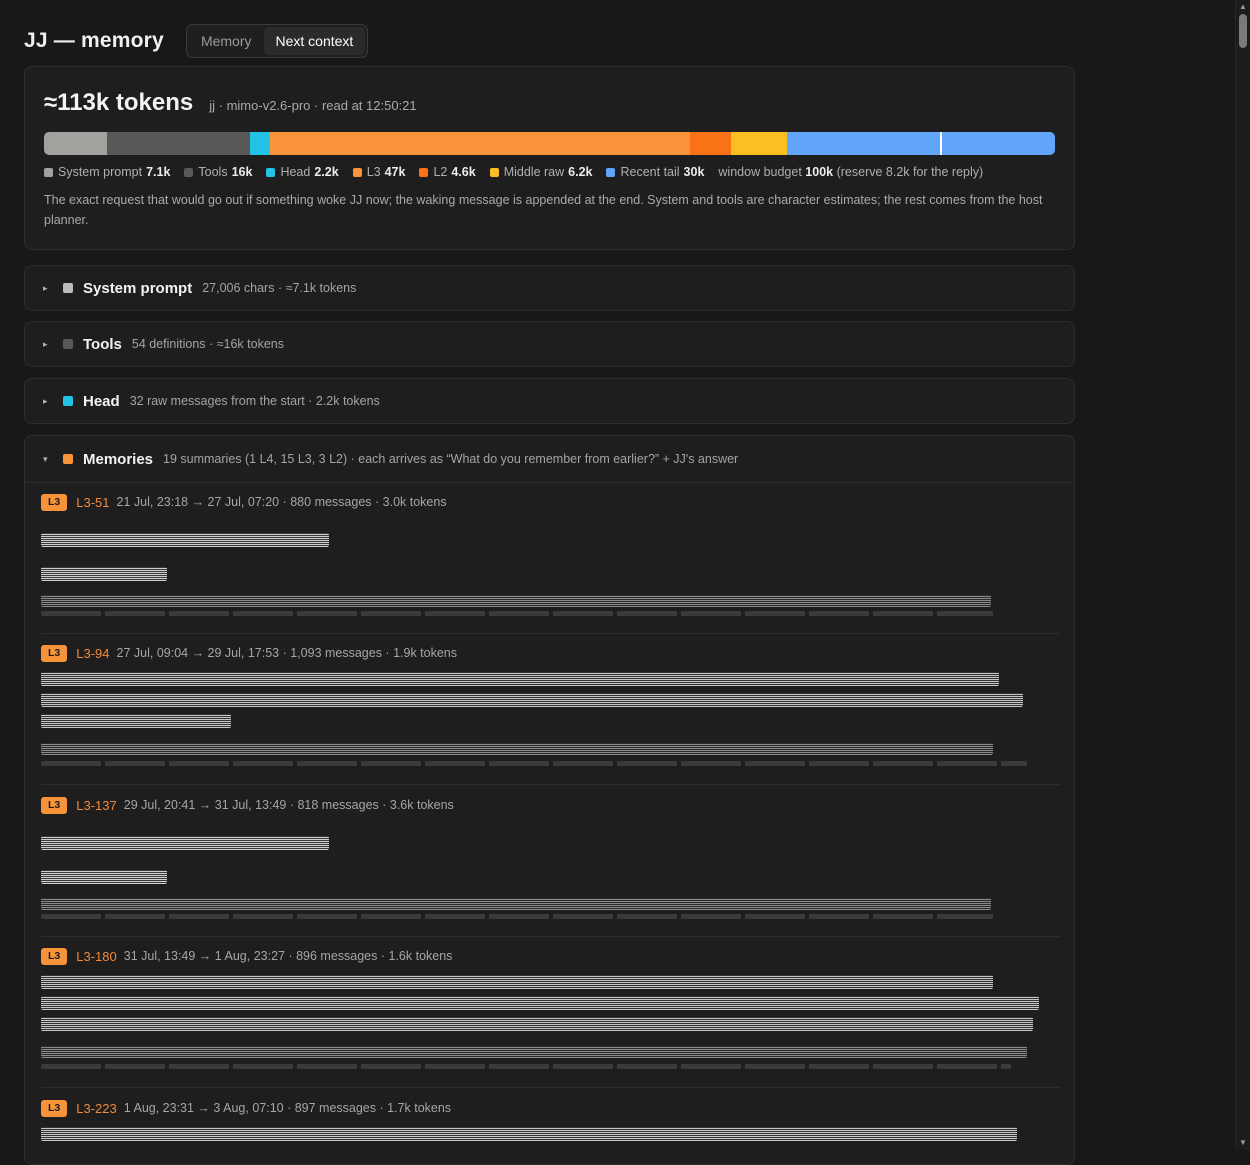  I want to click on bar-segment-recent-tail, so click(920, 143).